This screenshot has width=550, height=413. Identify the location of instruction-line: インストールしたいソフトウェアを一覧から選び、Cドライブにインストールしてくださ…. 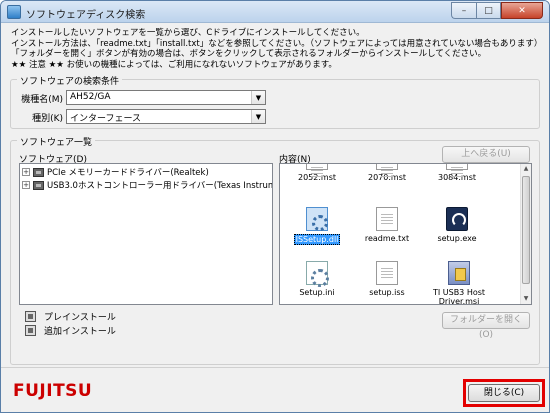
(188, 33).